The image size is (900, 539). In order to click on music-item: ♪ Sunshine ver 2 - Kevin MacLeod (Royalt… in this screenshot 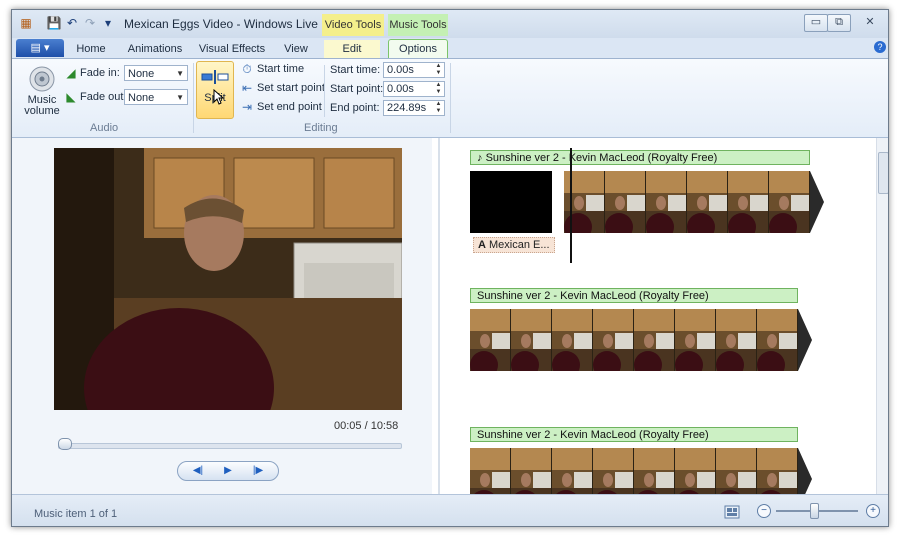, I will do `click(640, 157)`.